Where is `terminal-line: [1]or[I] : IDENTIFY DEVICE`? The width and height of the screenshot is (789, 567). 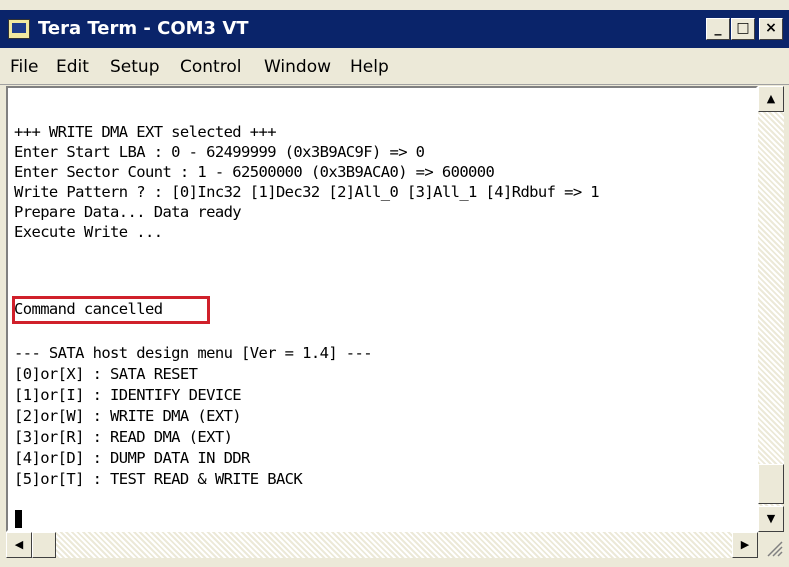
terminal-line: [1]or[I] : IDENTIFY DEVICE is located at coordinates (128, 395).